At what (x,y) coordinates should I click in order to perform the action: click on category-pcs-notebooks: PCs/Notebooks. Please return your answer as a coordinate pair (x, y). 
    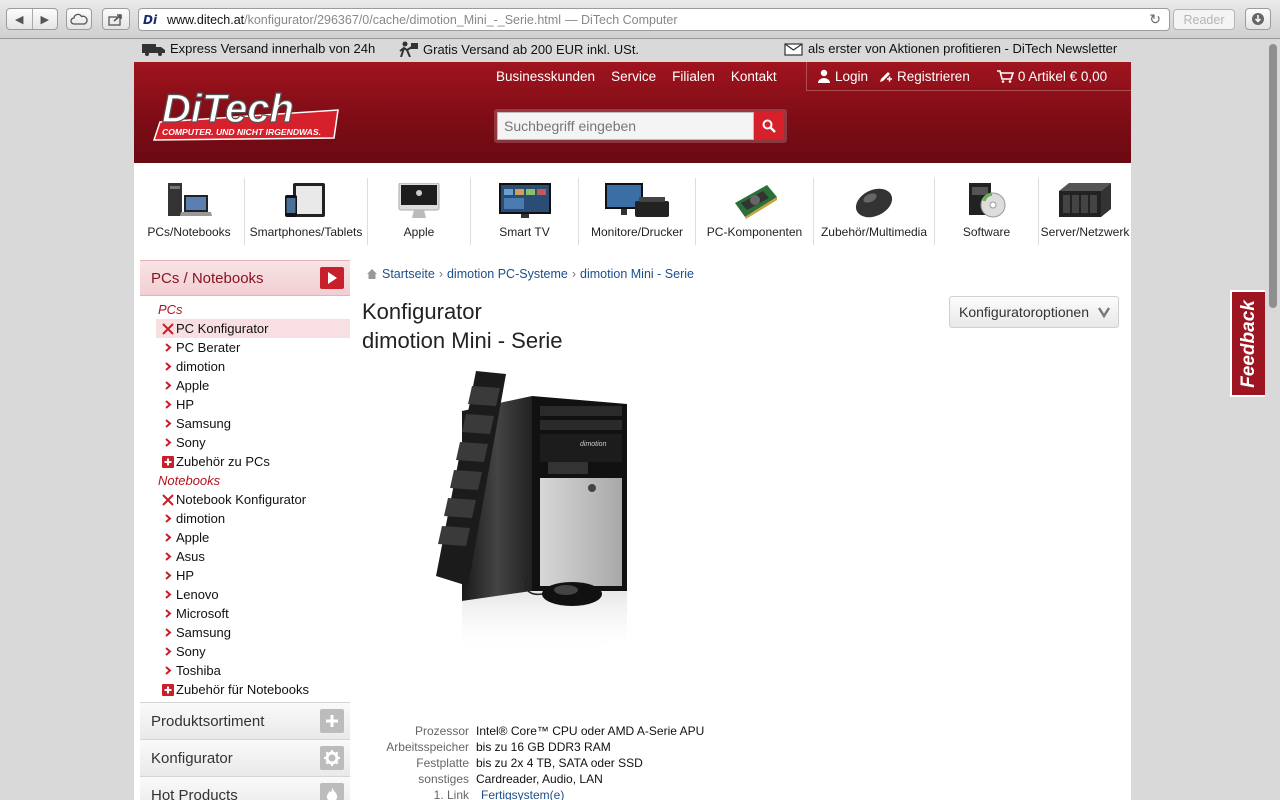
    Looking at the image, I should click on (189, 211).